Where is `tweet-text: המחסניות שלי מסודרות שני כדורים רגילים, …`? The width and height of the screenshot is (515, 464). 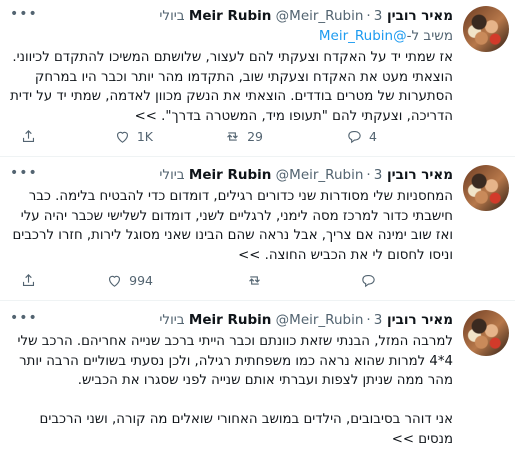
tweet-text: המחסניות שלי מסודרות שני כדורים רגילים, … is located at coordinates (230, 226).